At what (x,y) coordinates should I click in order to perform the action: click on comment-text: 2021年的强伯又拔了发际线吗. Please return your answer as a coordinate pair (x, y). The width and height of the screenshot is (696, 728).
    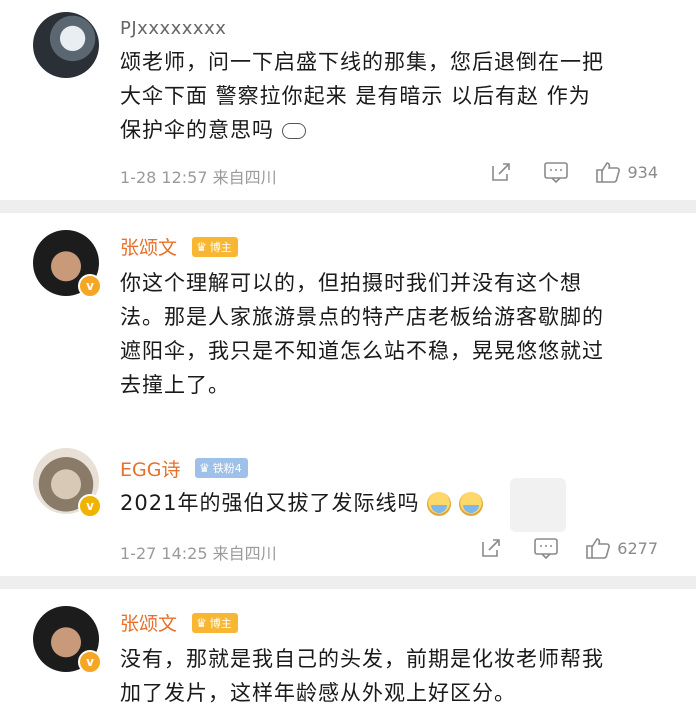
    Looking at the image, I should click on (390, 503).